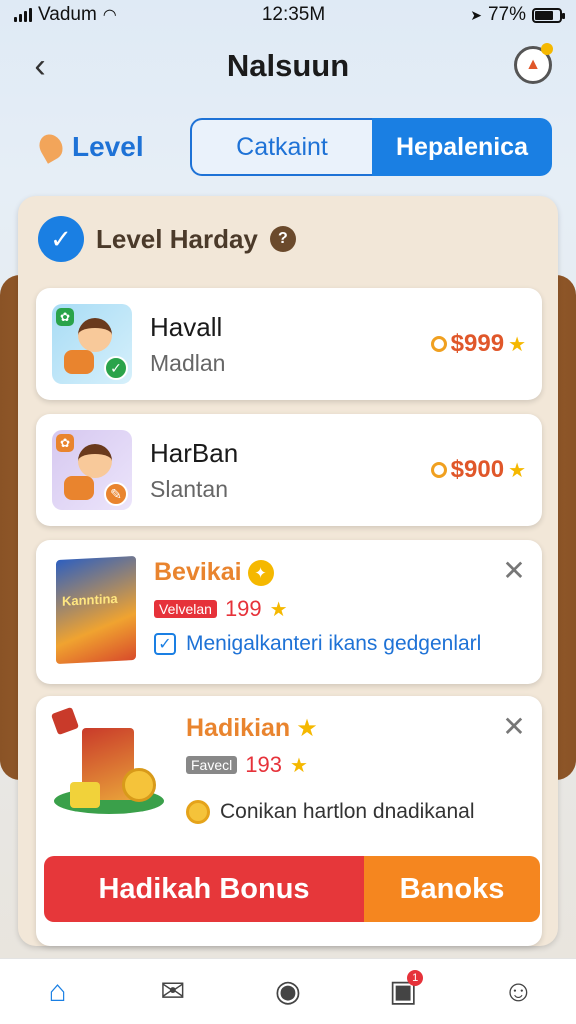 Image resolution: width=576 pixels, height=1024 pixels. I want to click on carrier-label: Vadum, so click(67, 14).